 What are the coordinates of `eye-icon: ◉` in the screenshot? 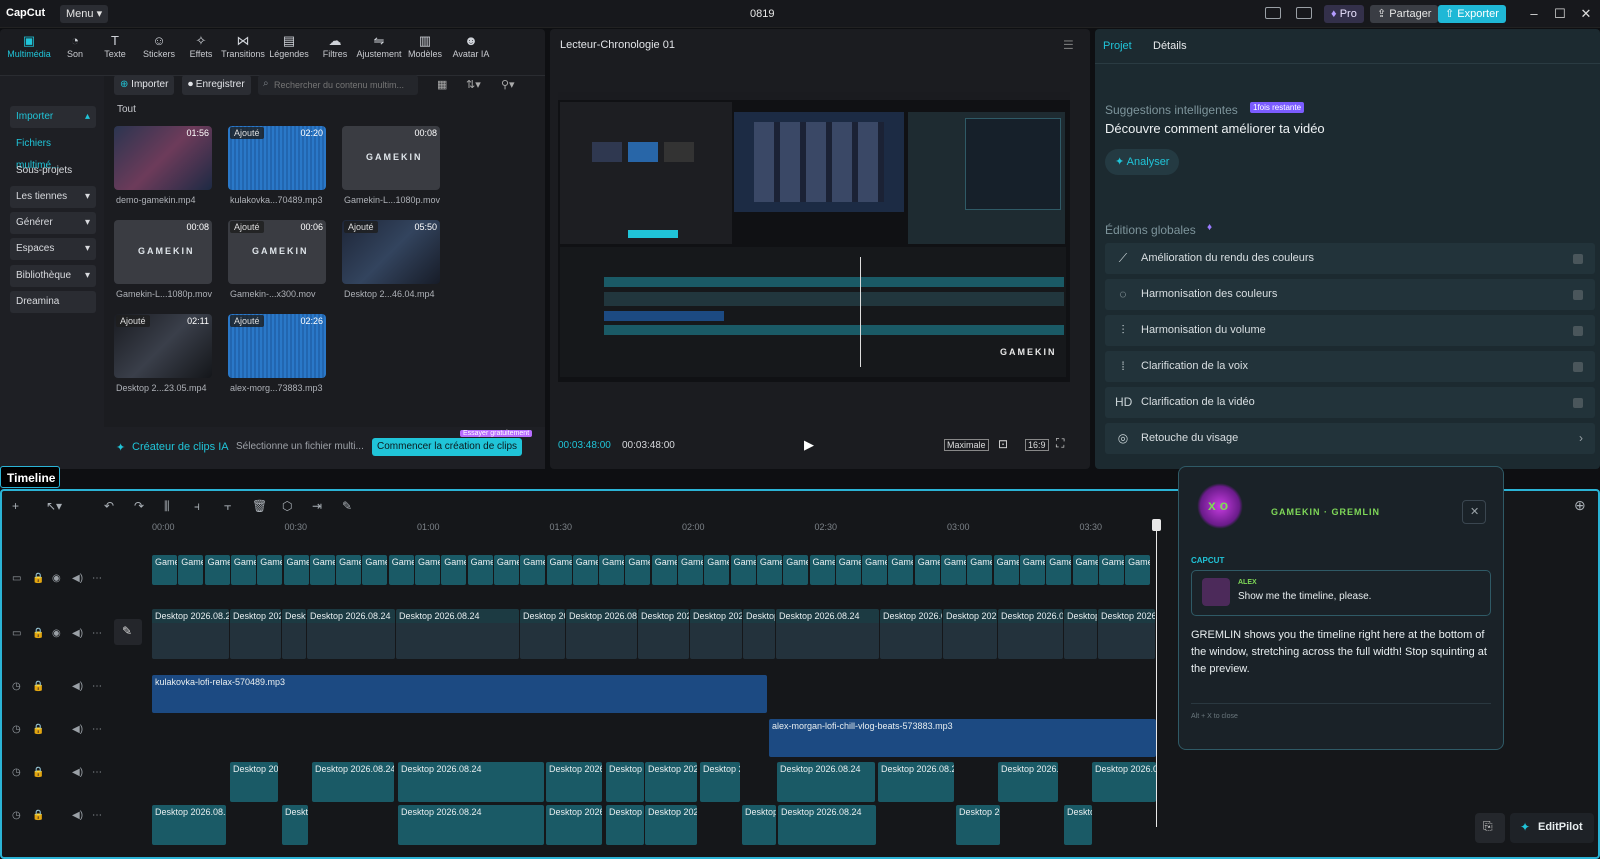 It's located at (56, 578).